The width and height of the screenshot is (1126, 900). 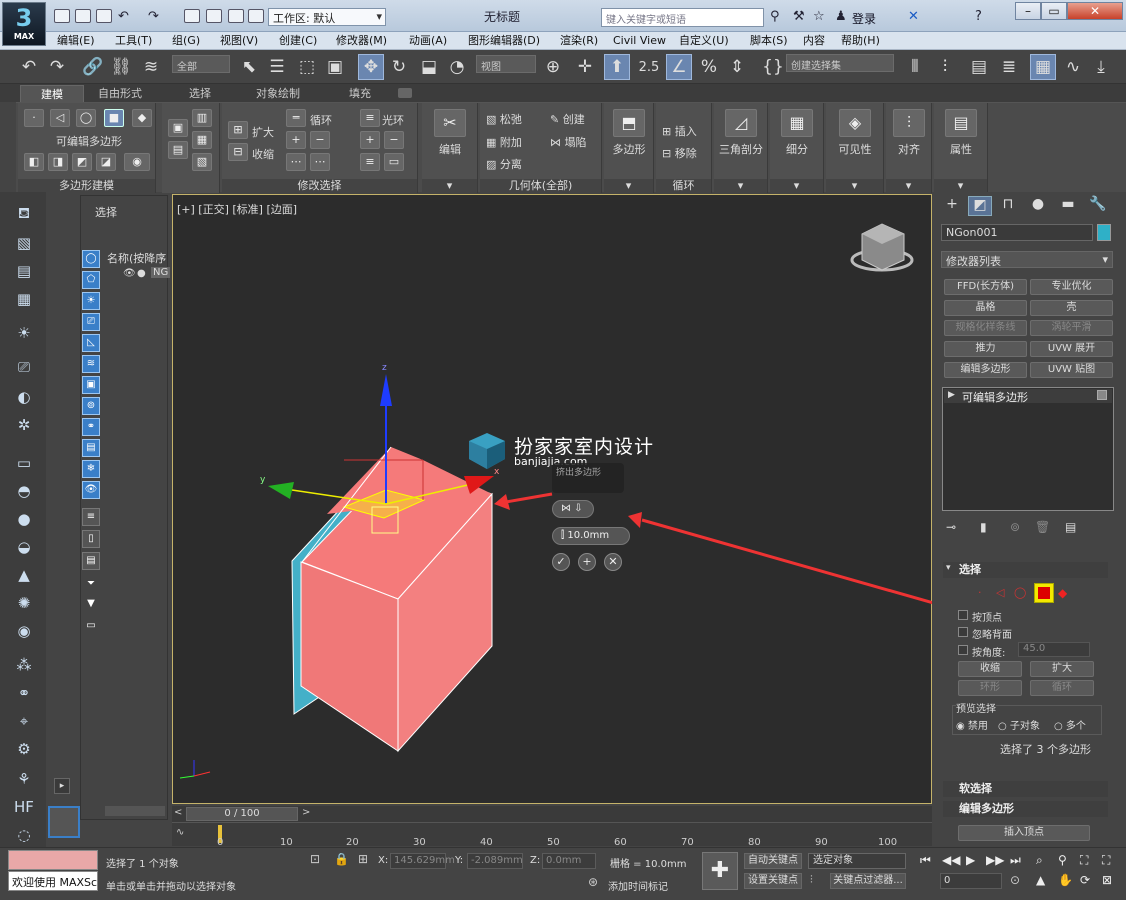 I want to click on sun-icon: ✺, so click(x=24, y=603).